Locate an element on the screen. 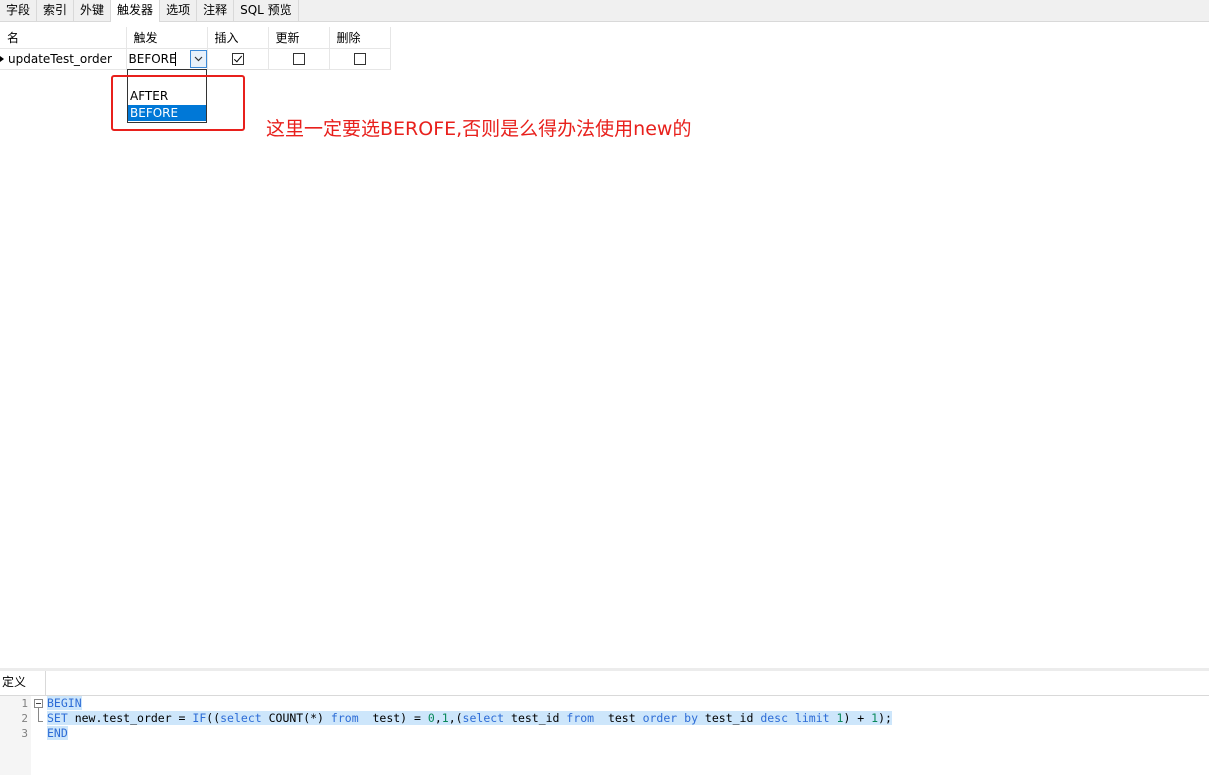 The height and width of the screenshot is (775, 1209). code-line: END is located at coordinates (57, 733).